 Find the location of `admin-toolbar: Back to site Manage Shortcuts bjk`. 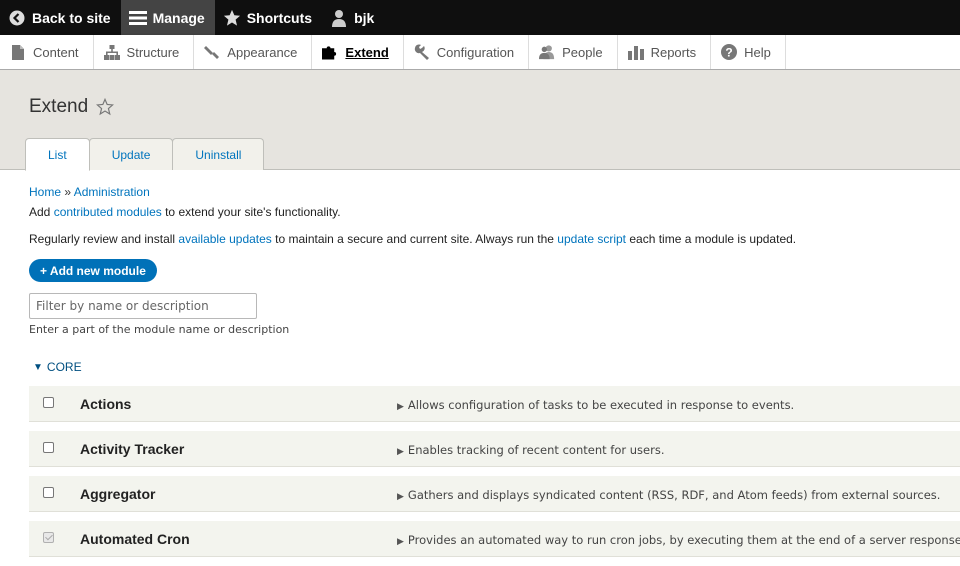

admin-toolbar: Back to site Manage Shortcuts bjk is located at coordinates (480, 17).